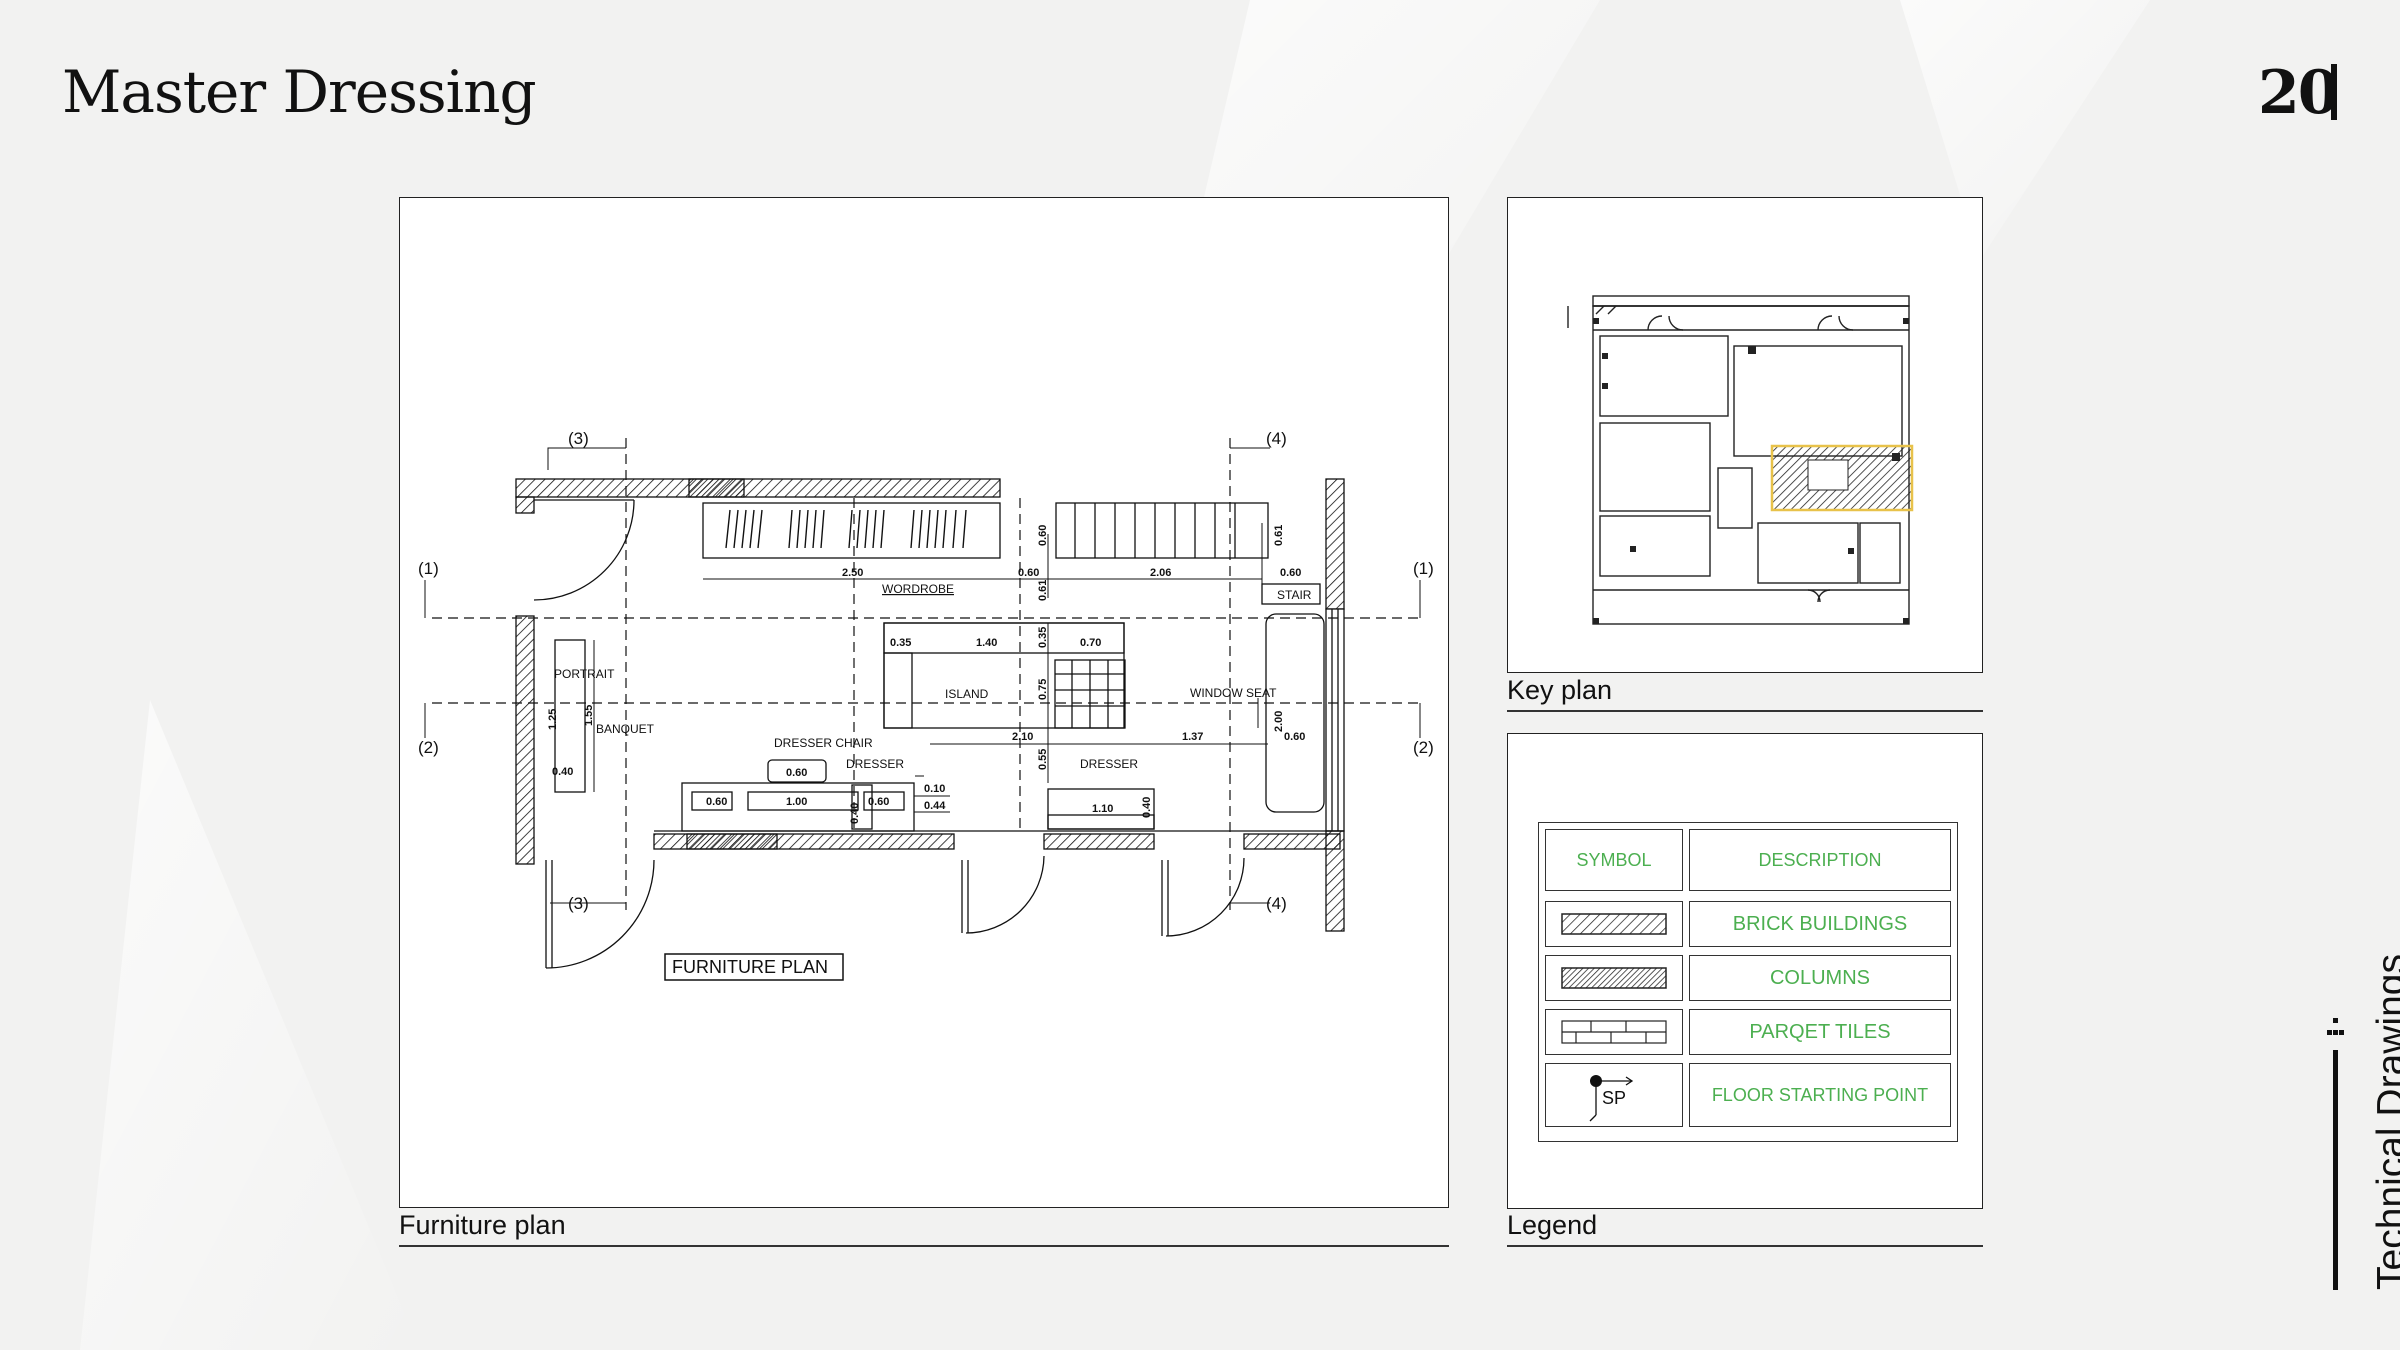  Describe the element at coordinates (1276, 438) in the screenshot. I see `section-mark-4-top: (4)` at that location.